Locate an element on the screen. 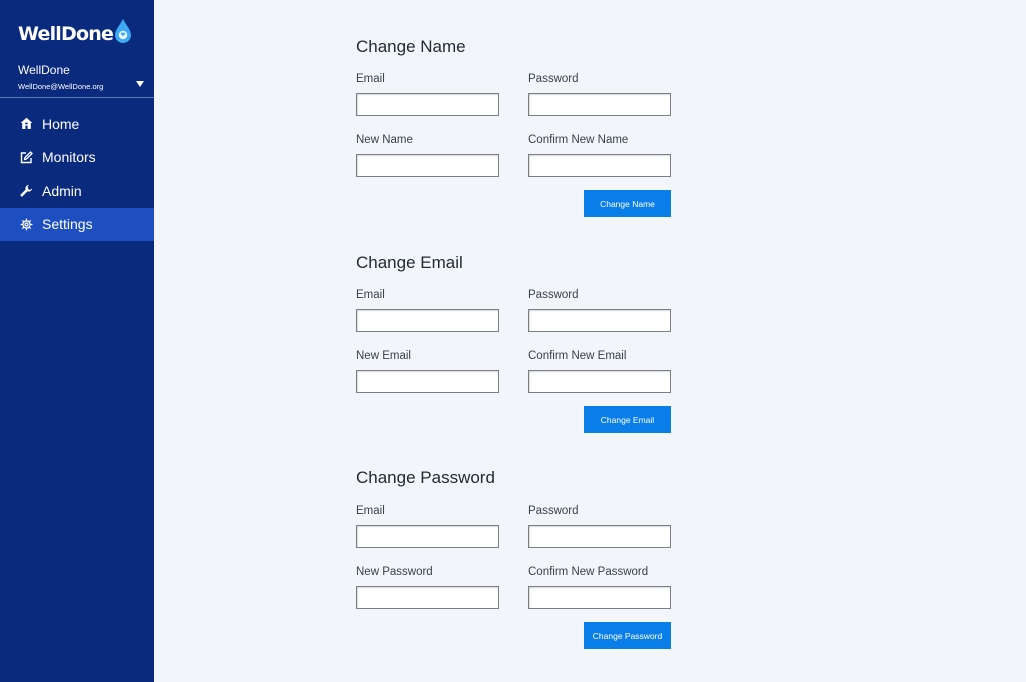 This screenshot has width=1026, height=682. edit-icon is located at coordinates (26, 157).